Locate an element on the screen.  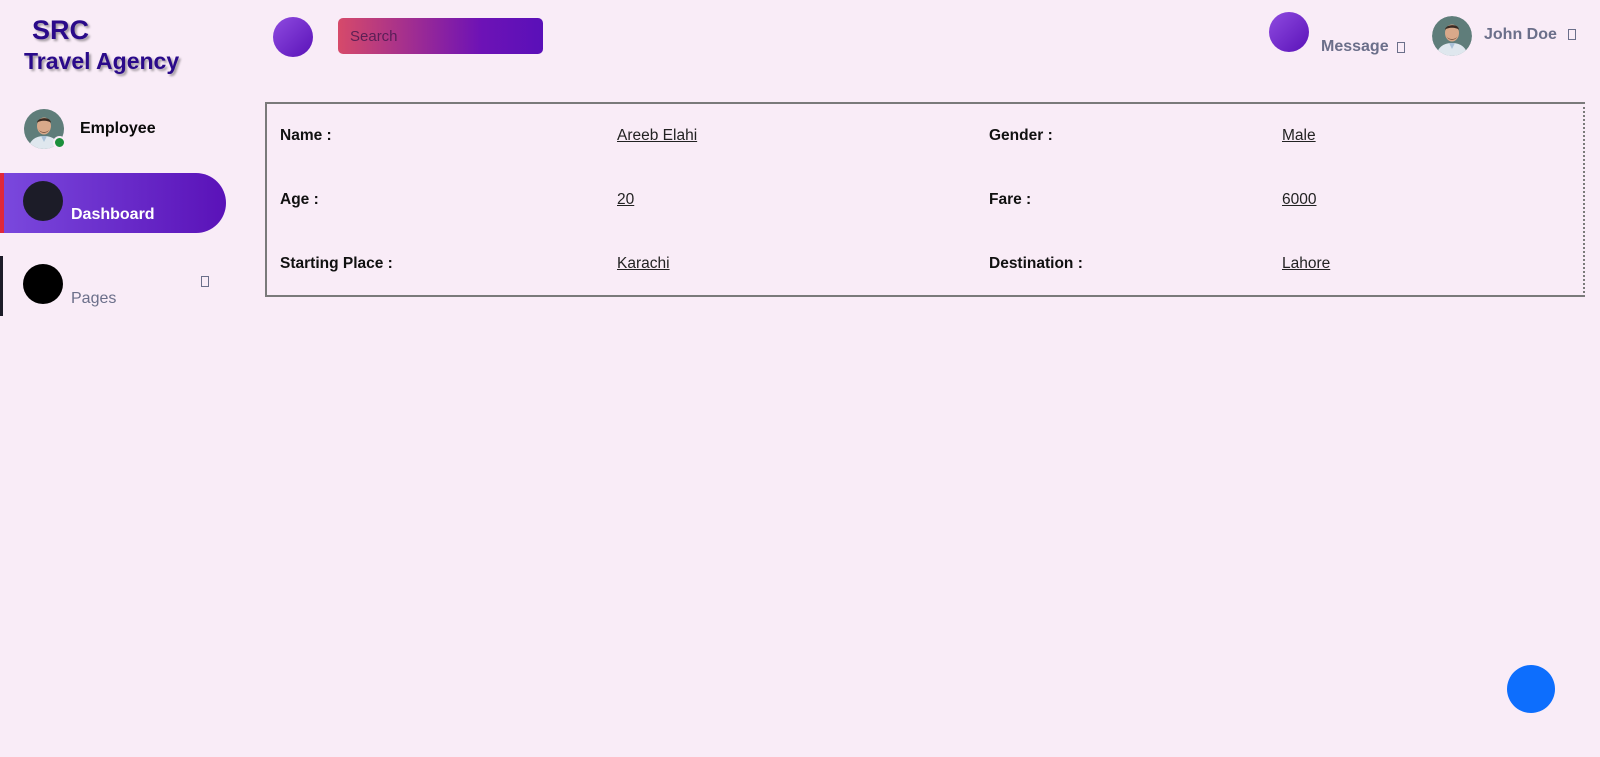
user-avatar is located at coordinates (1452, 36).